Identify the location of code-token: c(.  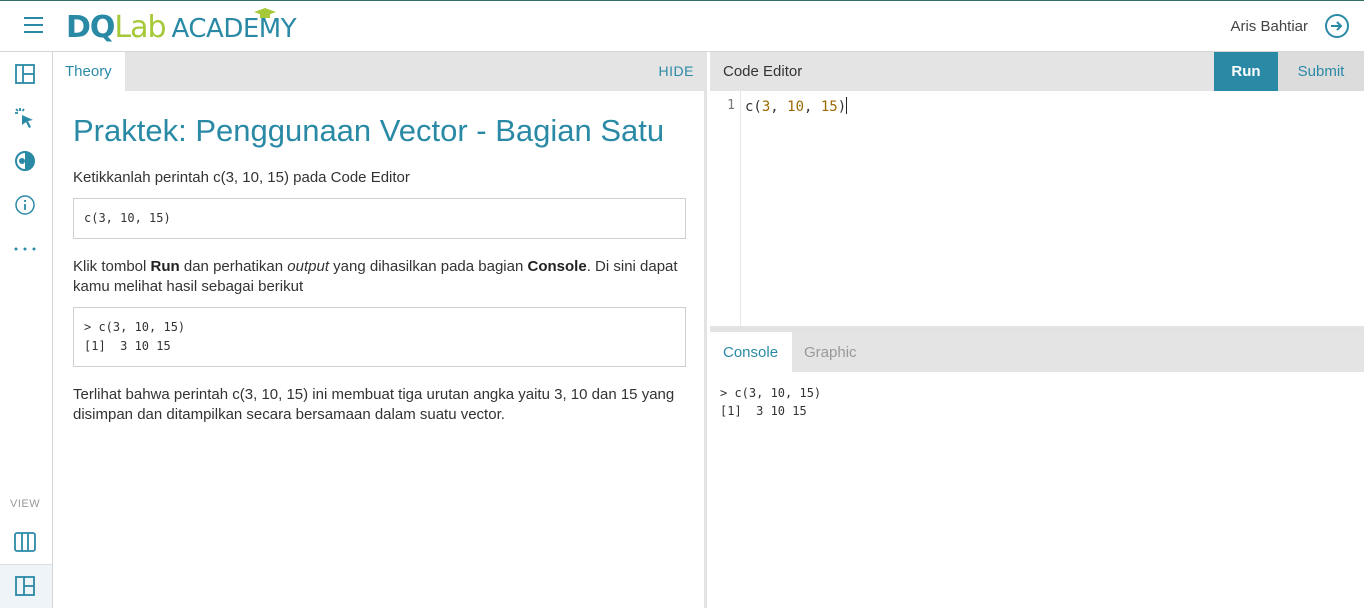
(753, 107).